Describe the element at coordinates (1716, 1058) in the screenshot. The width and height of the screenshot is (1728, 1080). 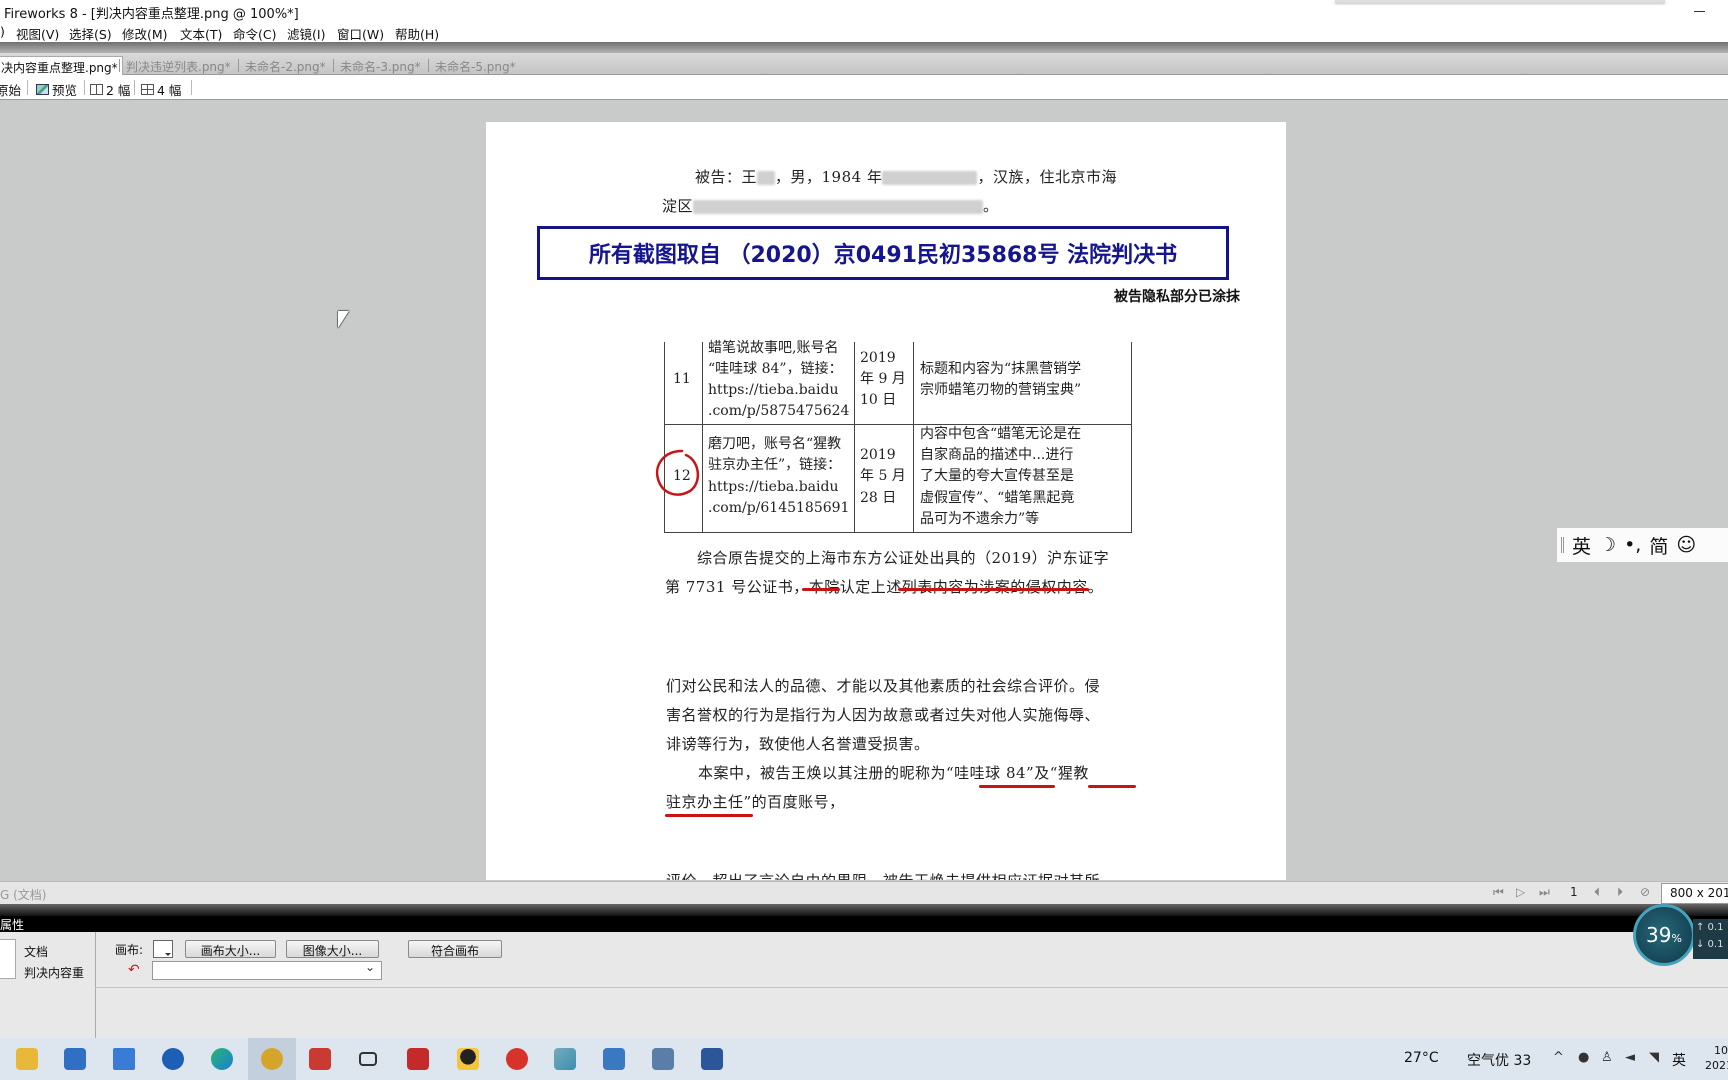
I see `tray-clock: 10 2021` at that location.